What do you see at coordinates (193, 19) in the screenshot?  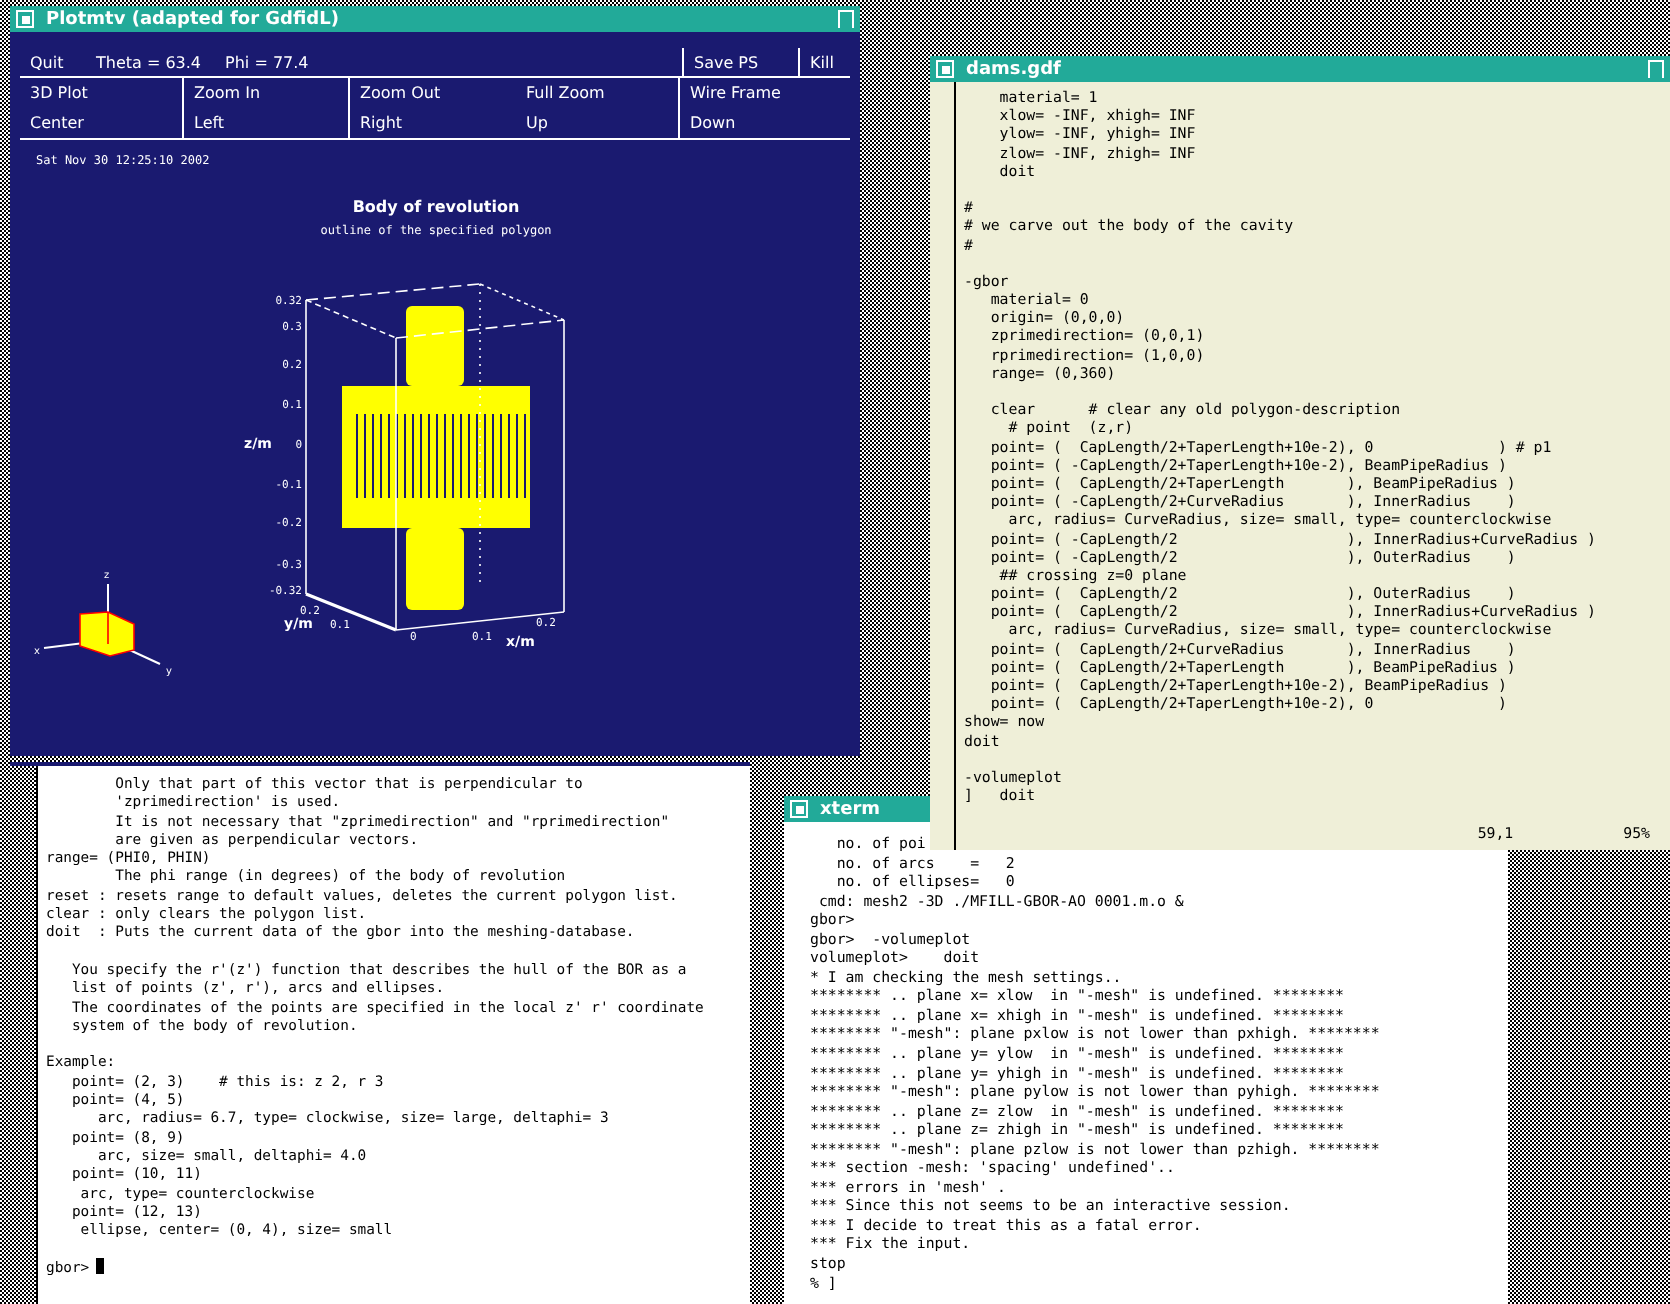 I see `window-title: Plotmtv (adapted for GdfidL)` at bounding box center [193, 19].